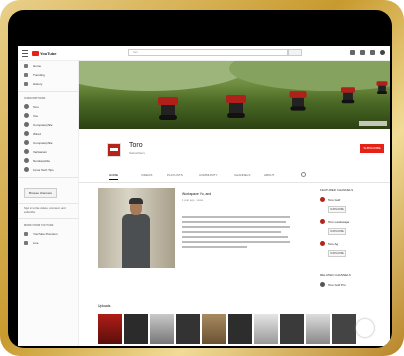 This screenshot has width=404, height=356. Describe the element at coordinates (36, 242) in the screenshot. I see `sidebar-item-label: Live` at that location.